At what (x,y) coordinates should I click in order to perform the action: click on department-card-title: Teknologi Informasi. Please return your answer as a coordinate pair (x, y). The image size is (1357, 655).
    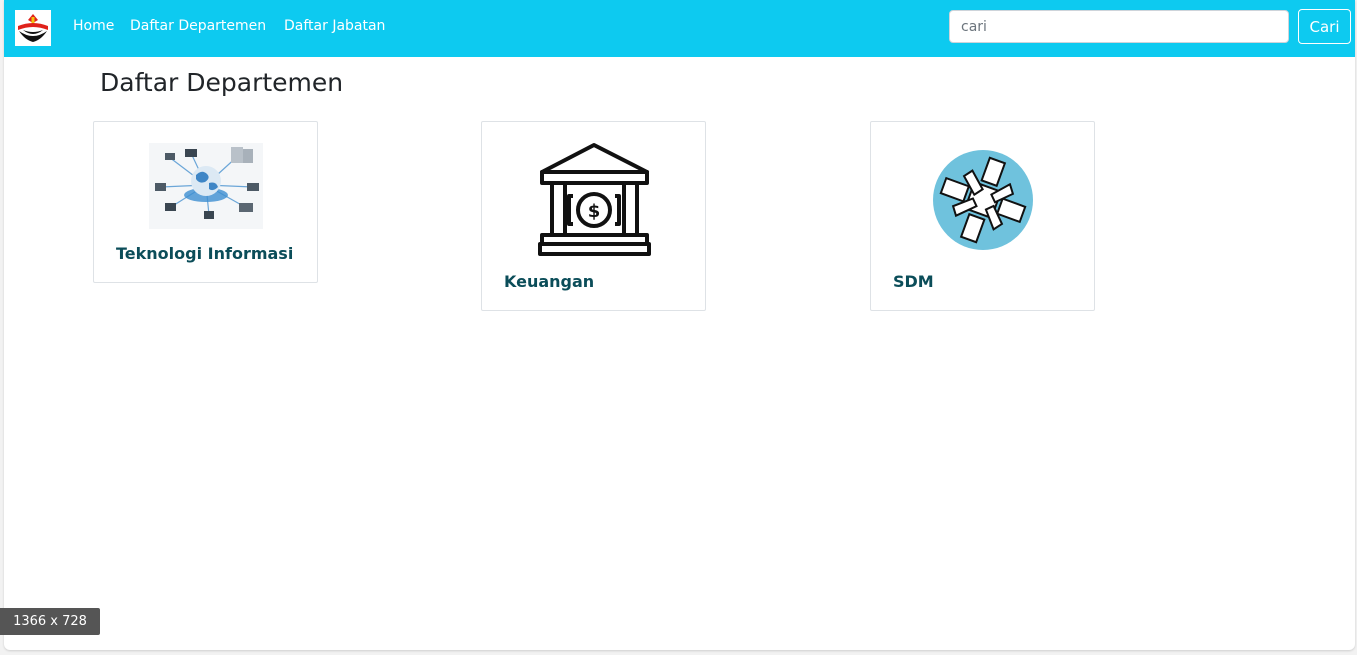
    Looking at the image, I should click on (205, 253).